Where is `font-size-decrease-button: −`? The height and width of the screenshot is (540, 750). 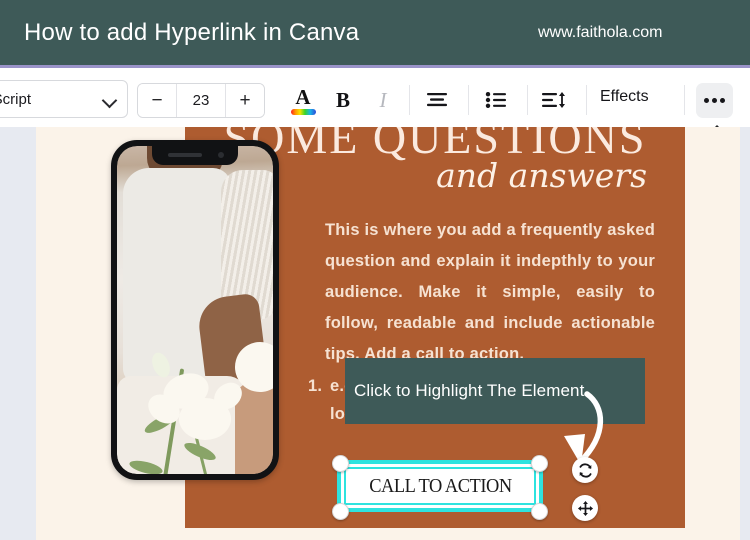 font-size-decrease-button: − is located at coordinates (157, 100).